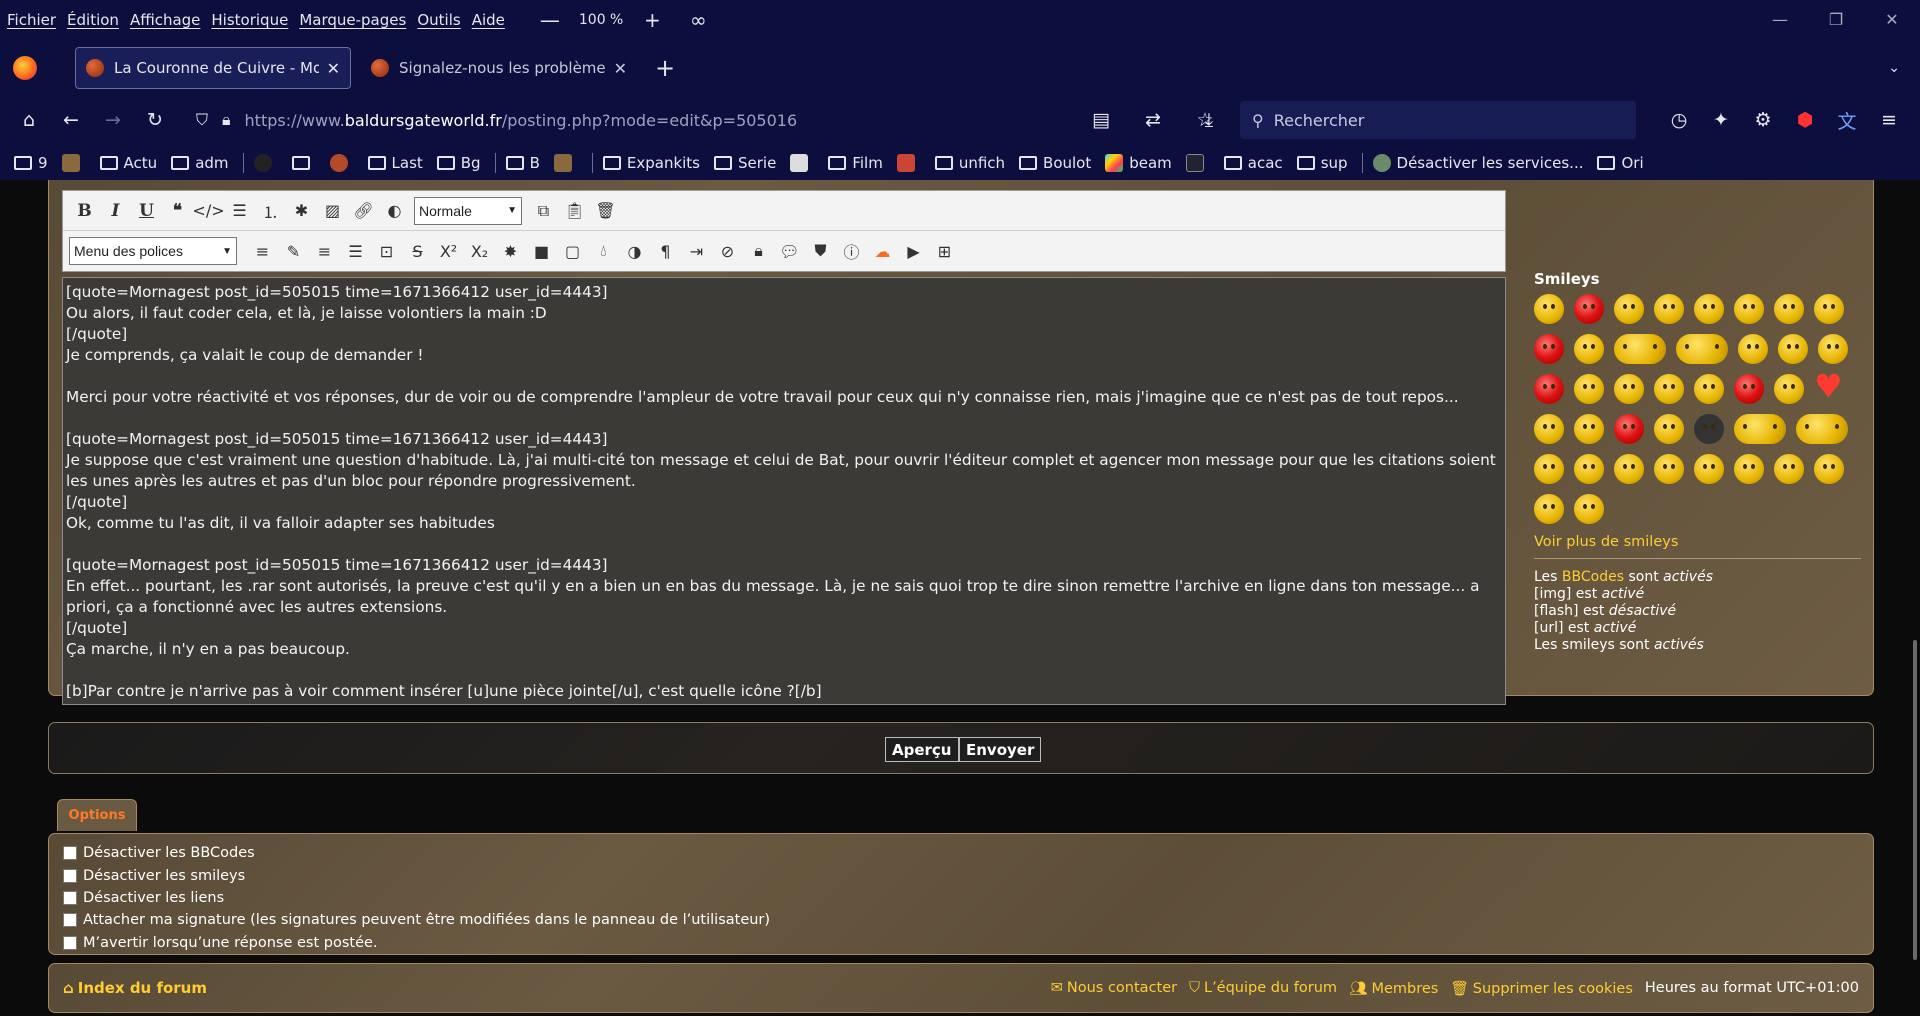 The height and width of the screenshot is (1016, 1920). I want to click on menu-aide: Aide, so click(488, 20).